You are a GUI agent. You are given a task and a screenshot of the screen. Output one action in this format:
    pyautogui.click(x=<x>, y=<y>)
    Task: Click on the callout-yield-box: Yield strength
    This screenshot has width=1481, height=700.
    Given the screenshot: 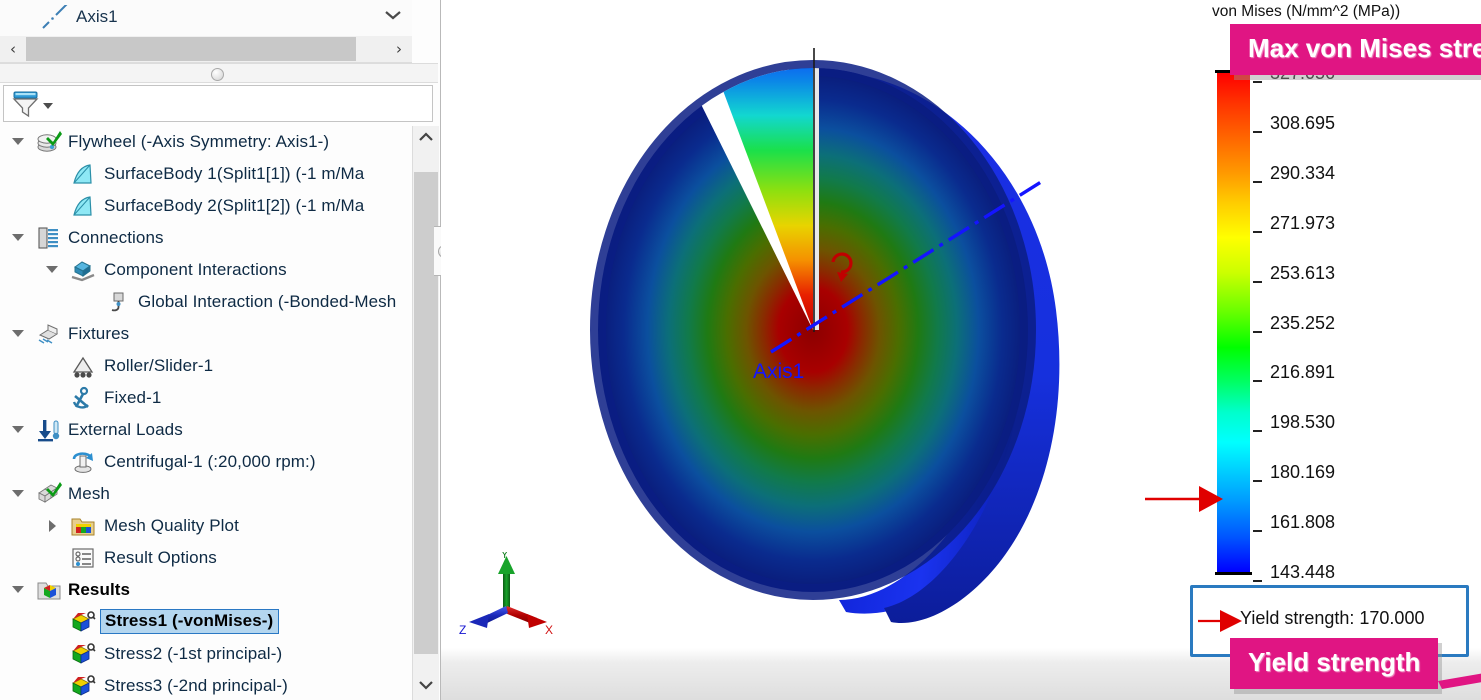 What is the action you would take?
    pyautogui.click(x=1355, y=663)
    